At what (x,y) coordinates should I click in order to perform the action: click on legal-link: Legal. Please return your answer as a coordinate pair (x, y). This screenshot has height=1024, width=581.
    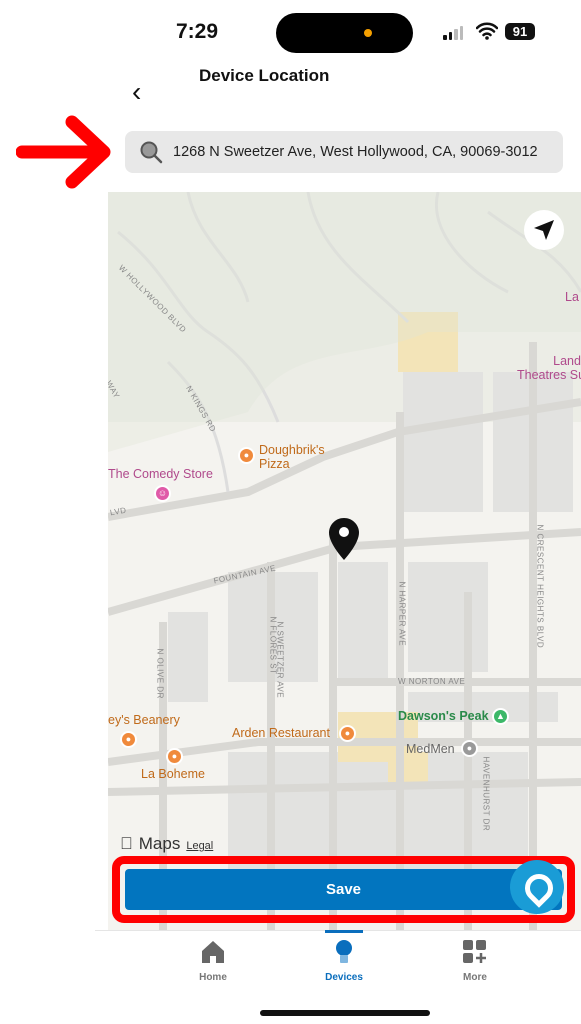
    Looking at the image, I should click on (199, 846).